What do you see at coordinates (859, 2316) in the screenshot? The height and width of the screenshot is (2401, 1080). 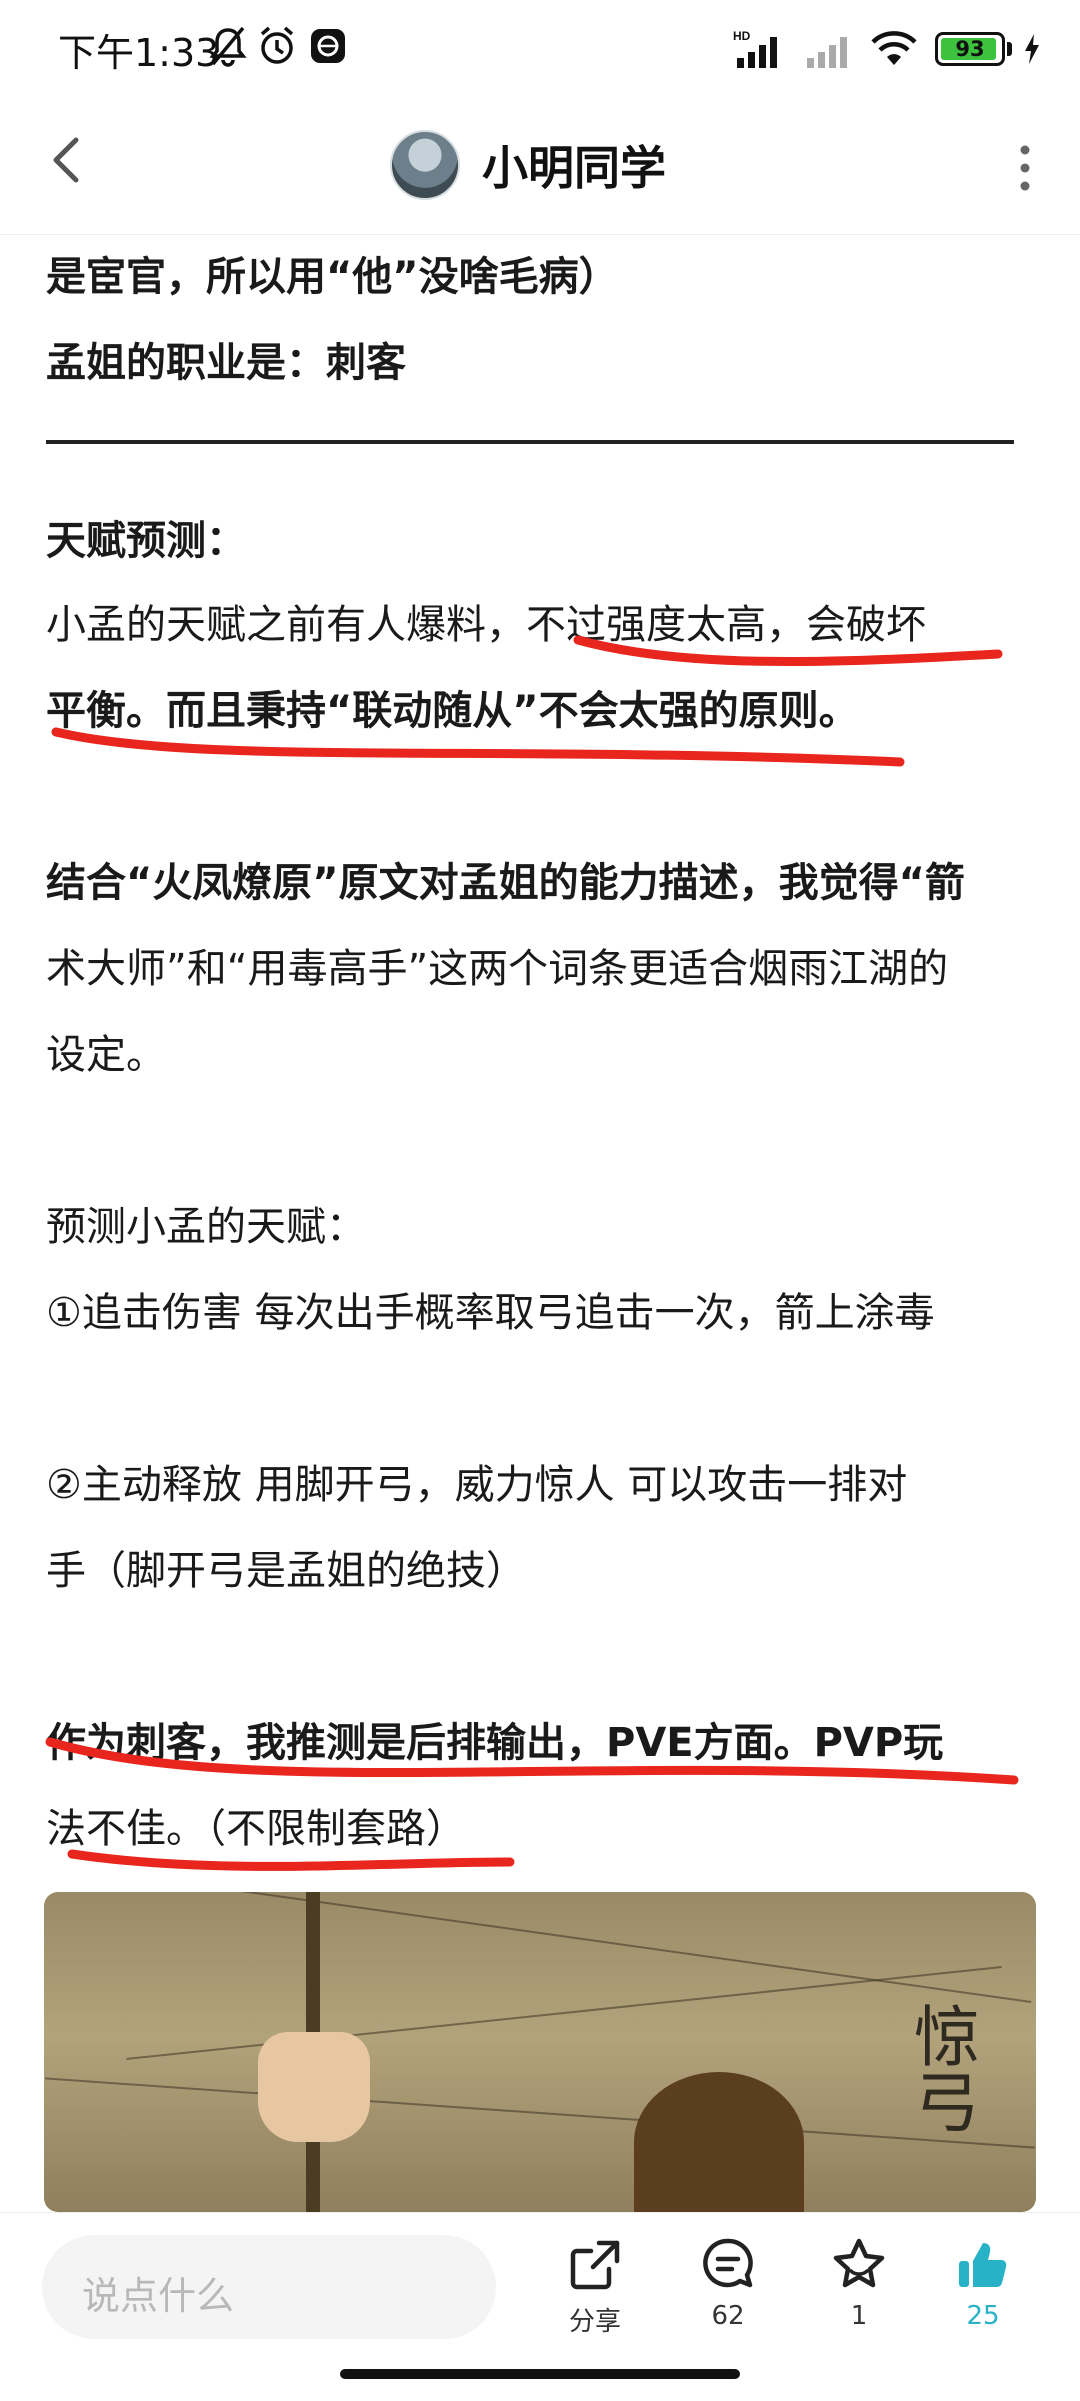 I see `favorite-count: 1` at bounding box center [859, 2316].